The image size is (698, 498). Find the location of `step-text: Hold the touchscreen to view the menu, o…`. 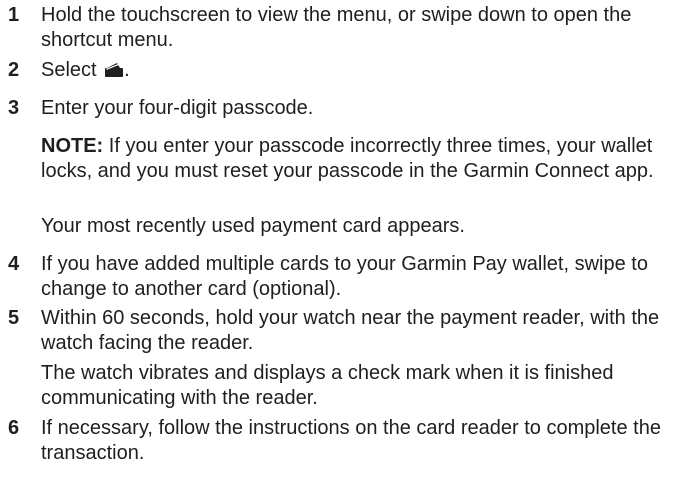

step-text: Hold the touchscreen to view the menu, o… is located at coordinates (336, 27).